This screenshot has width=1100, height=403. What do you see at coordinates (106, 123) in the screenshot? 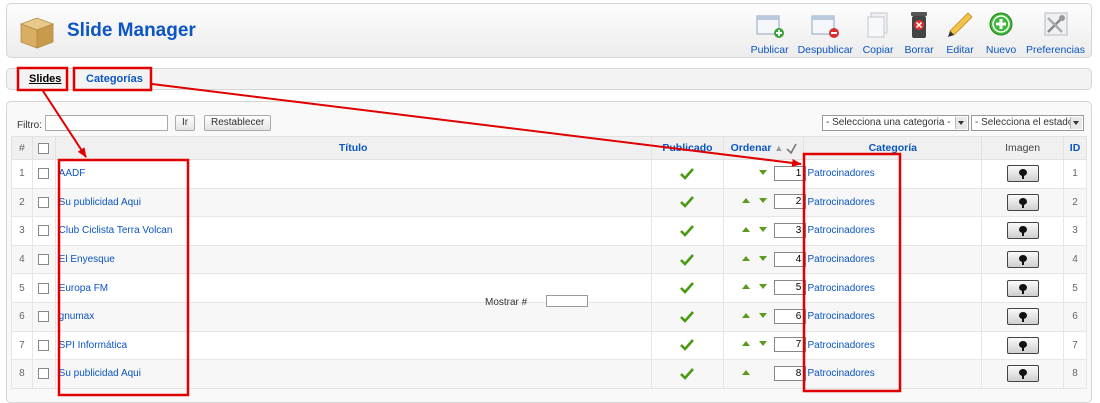
I see `filter-input` at bounding box center [106, 123].